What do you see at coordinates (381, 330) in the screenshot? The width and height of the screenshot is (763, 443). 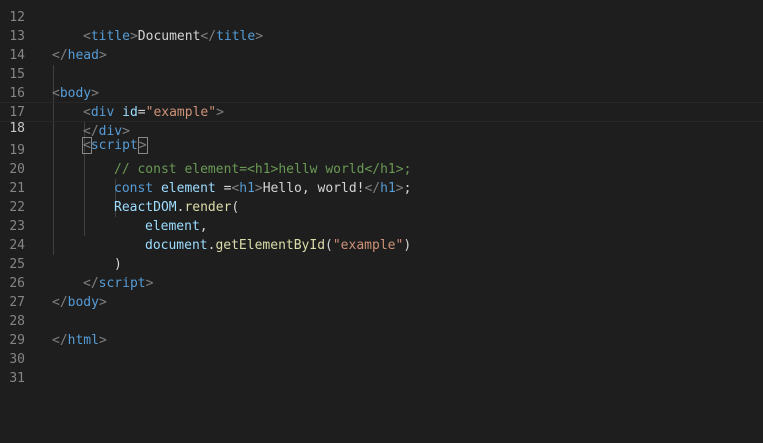 I see `code-line-29: 29` at bounding box center [381, 330].